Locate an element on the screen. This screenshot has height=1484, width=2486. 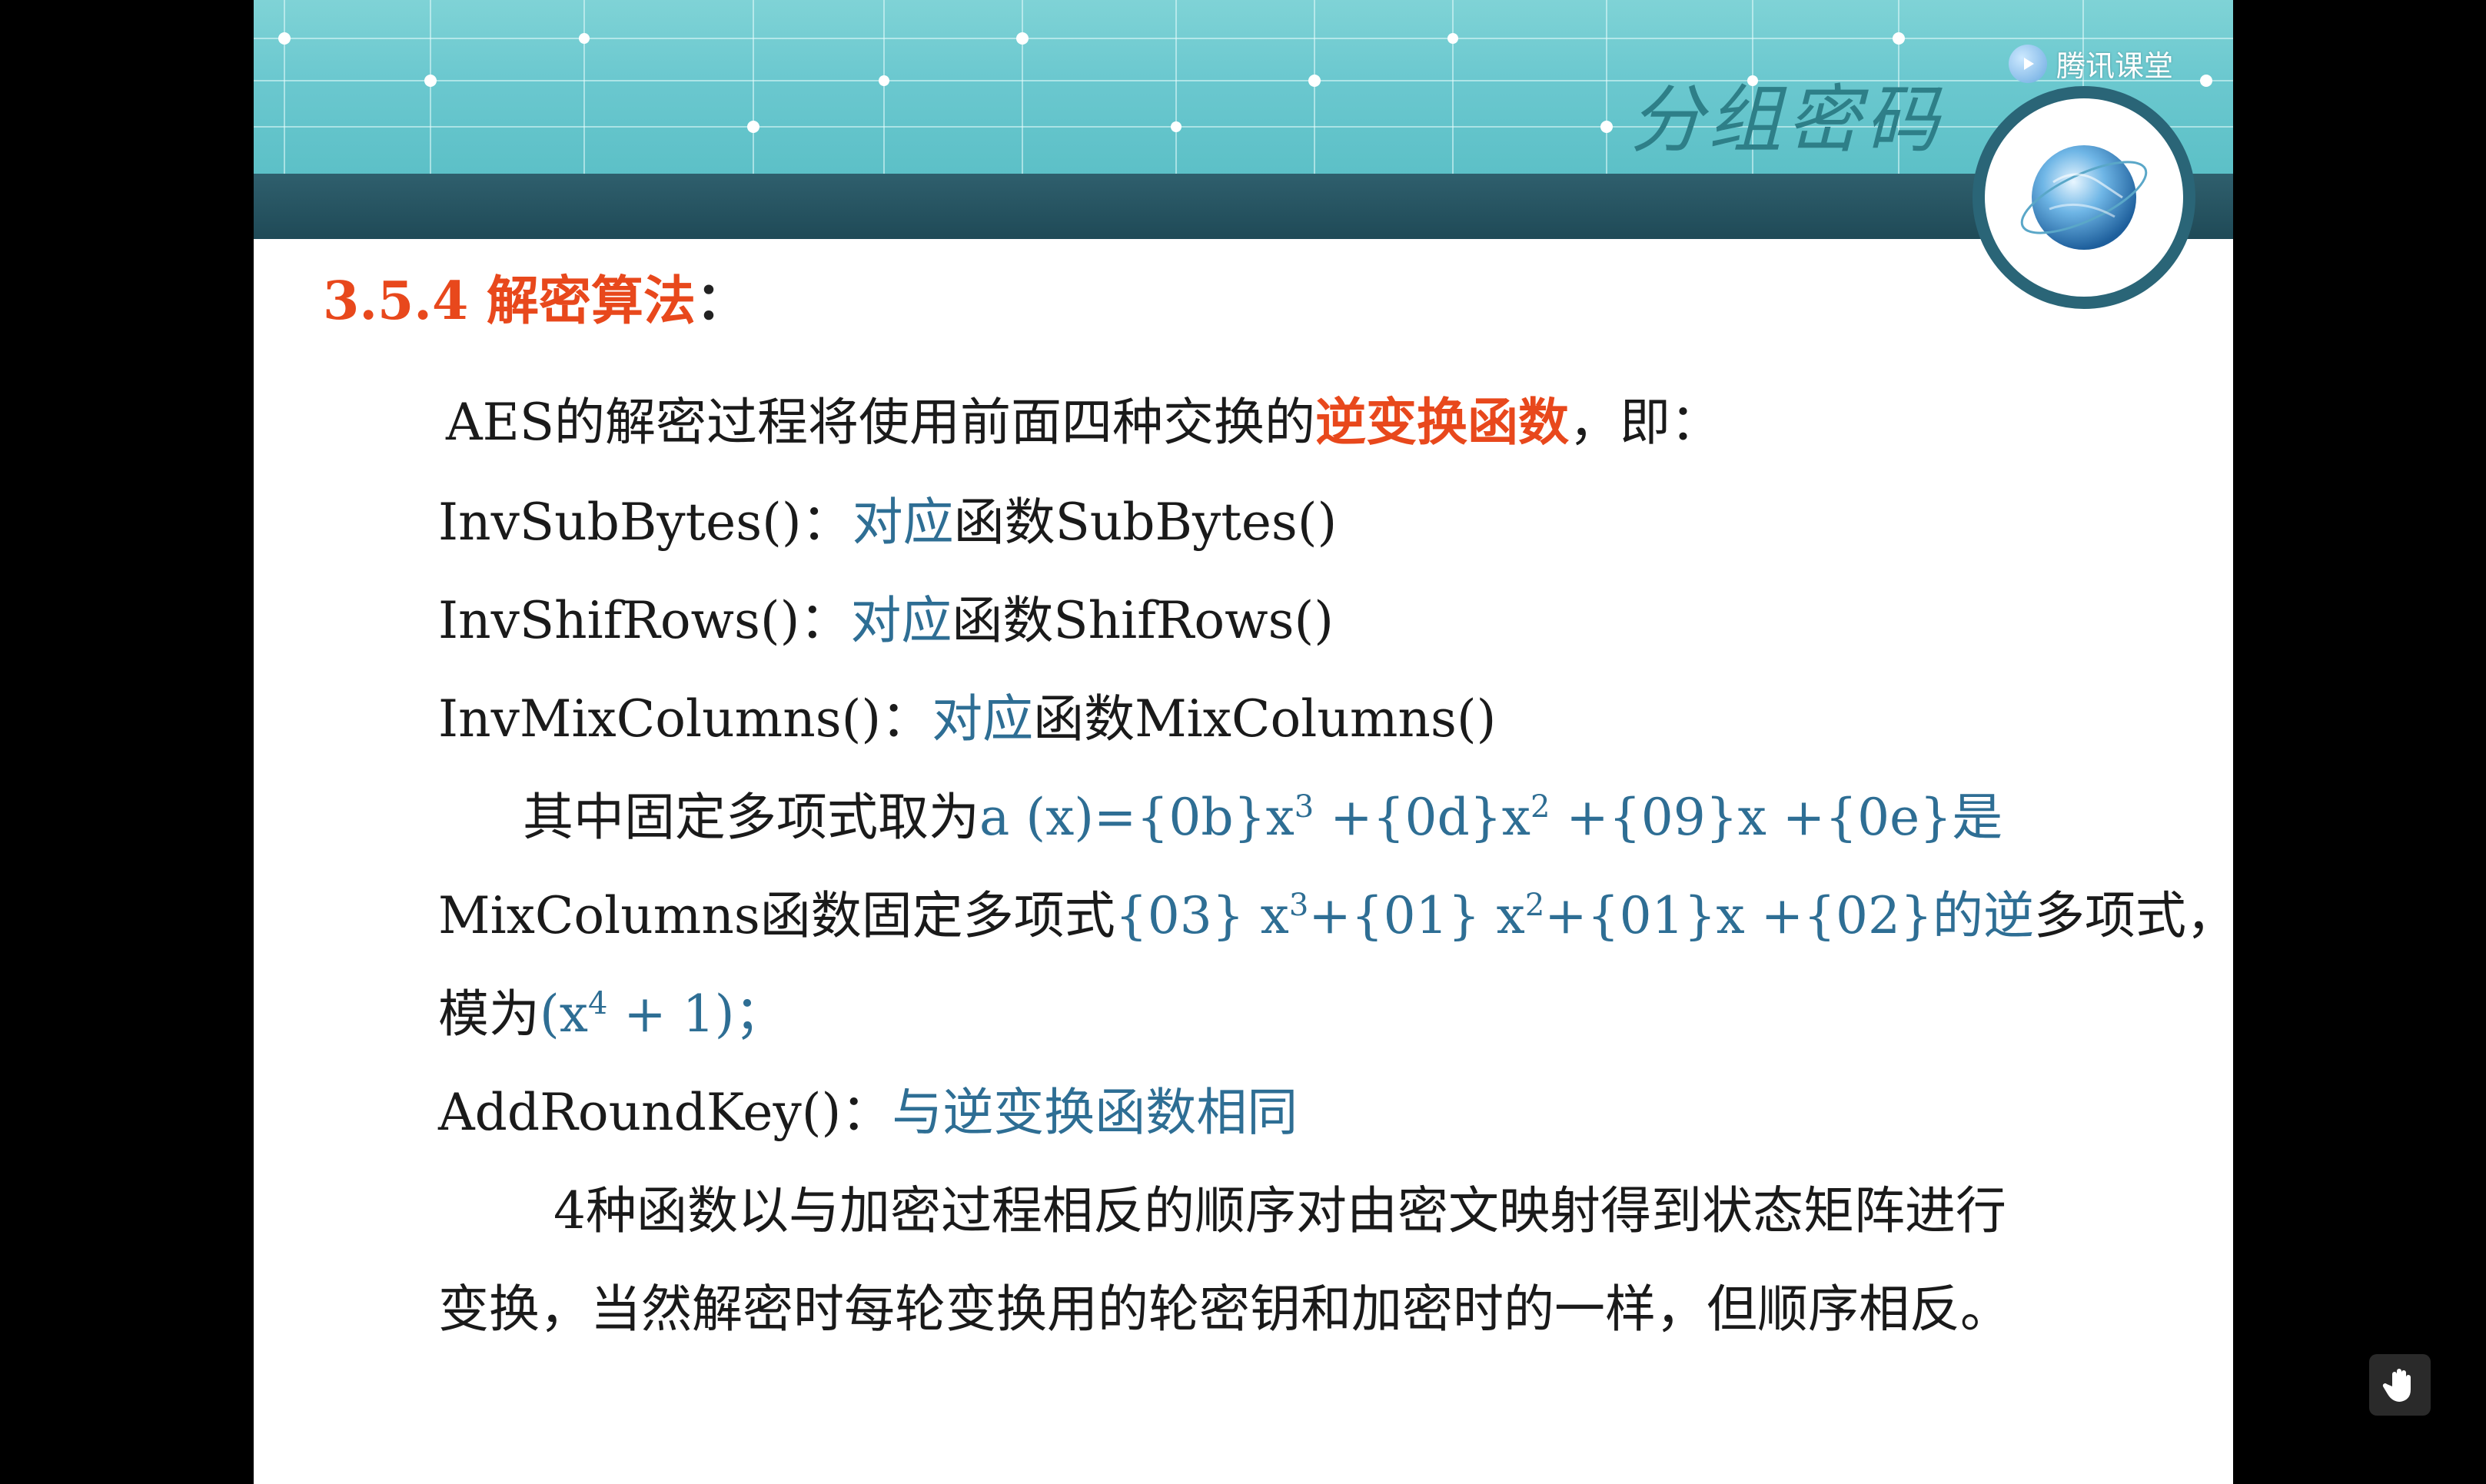
function-row-invsubbytes: InvSubBytes()：对应函数SubBytes() is located at coordinates (887, 518).